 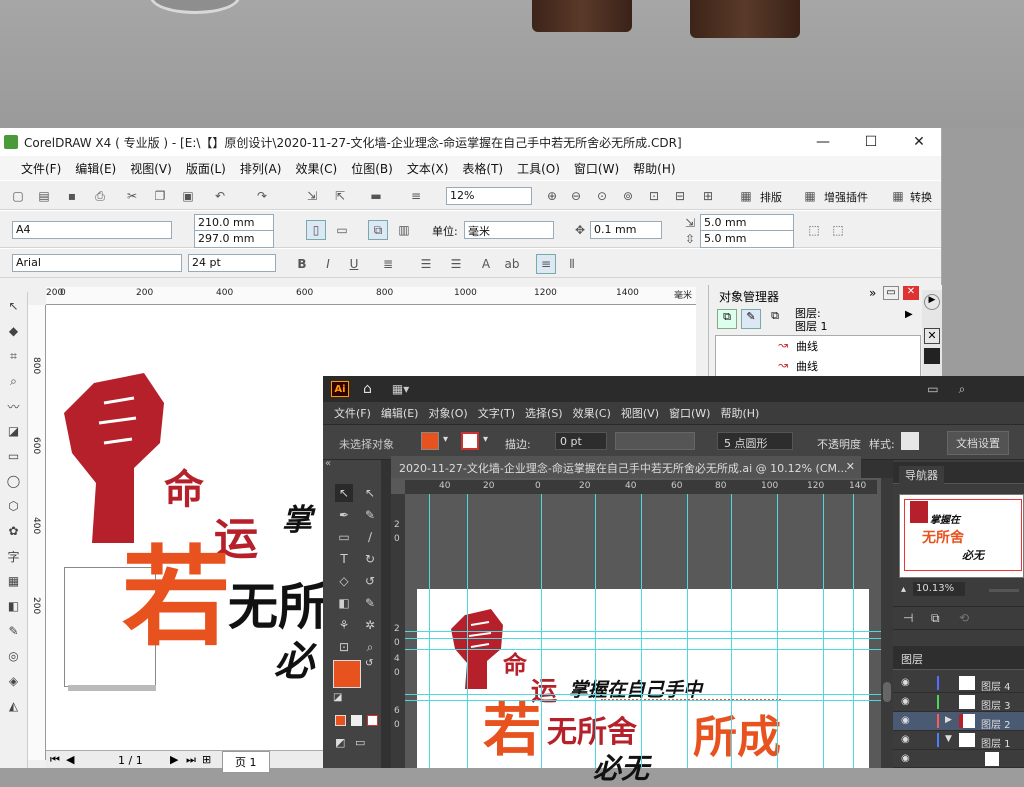 I want to click on color-mode-icon, so click(x=340, y=720).